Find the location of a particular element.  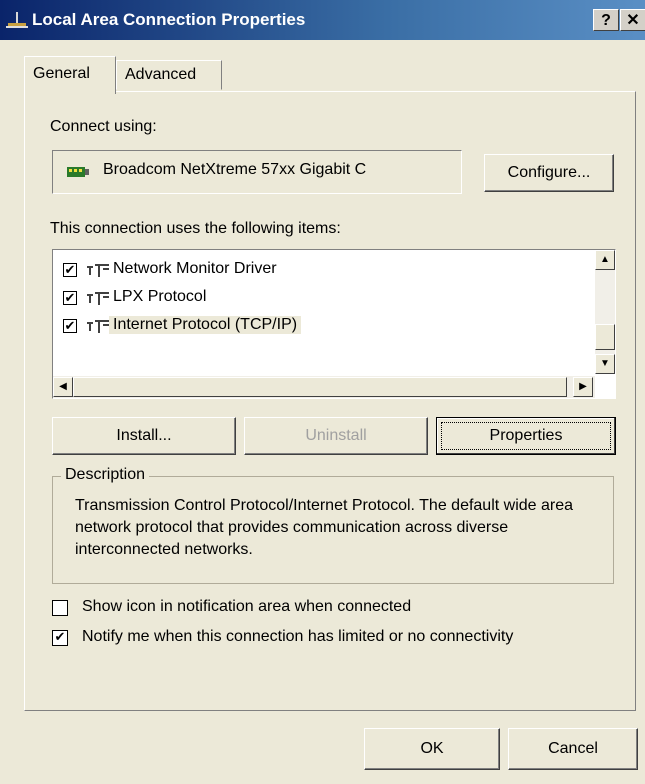

uninstall-button: Uninstall is located at coordinates (336, 436).